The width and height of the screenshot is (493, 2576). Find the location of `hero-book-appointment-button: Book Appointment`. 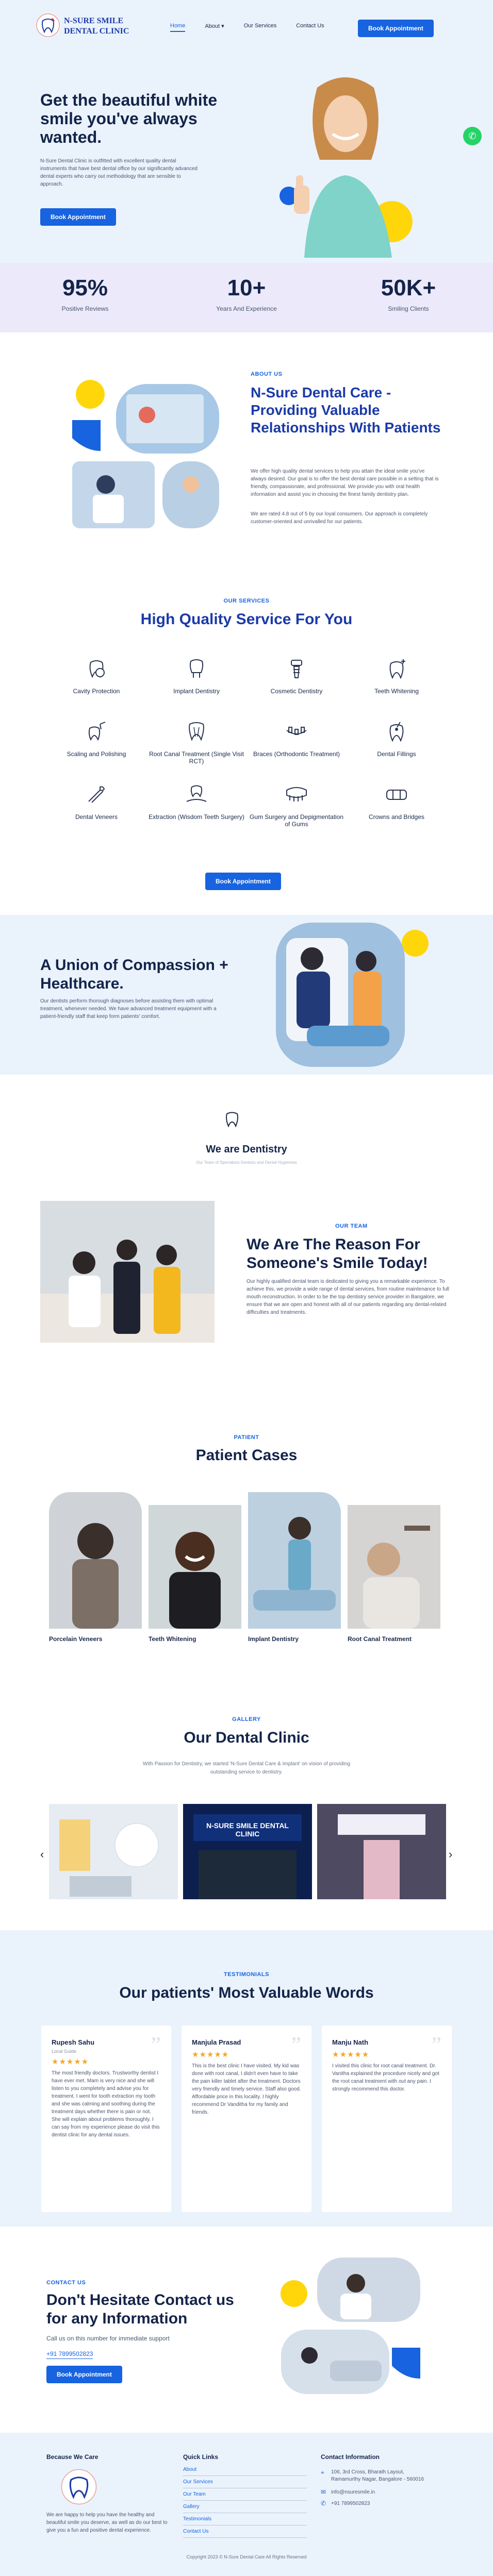

hero-book-appointment-button: Book Appointment is located at coordinates (78, 217).